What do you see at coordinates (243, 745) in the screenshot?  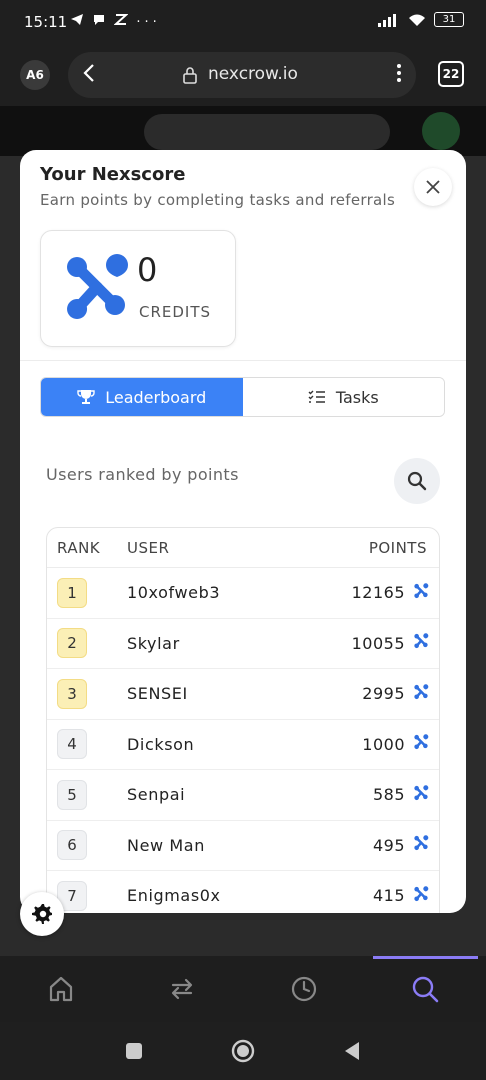 I see `table-row: 4 Dickson 1000` at bounding box center [243, 745].